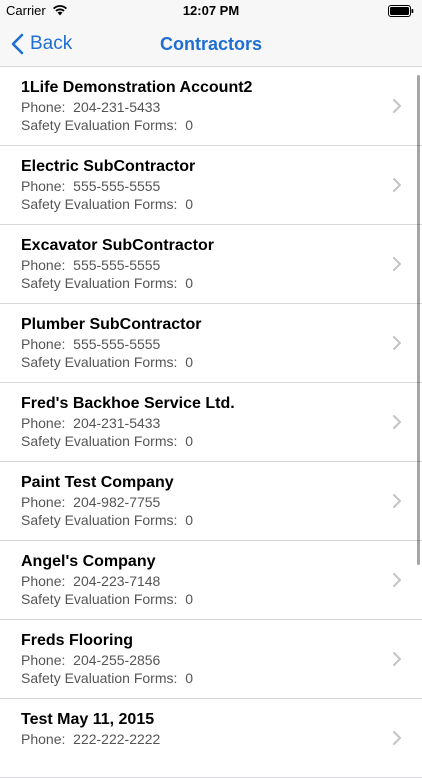 The height and width of the screenshot is (778, 422). Describe the element at coordinates (196, 739) in the screenshot. I see `phone-line: Phone: 222-222-2222` at that location.